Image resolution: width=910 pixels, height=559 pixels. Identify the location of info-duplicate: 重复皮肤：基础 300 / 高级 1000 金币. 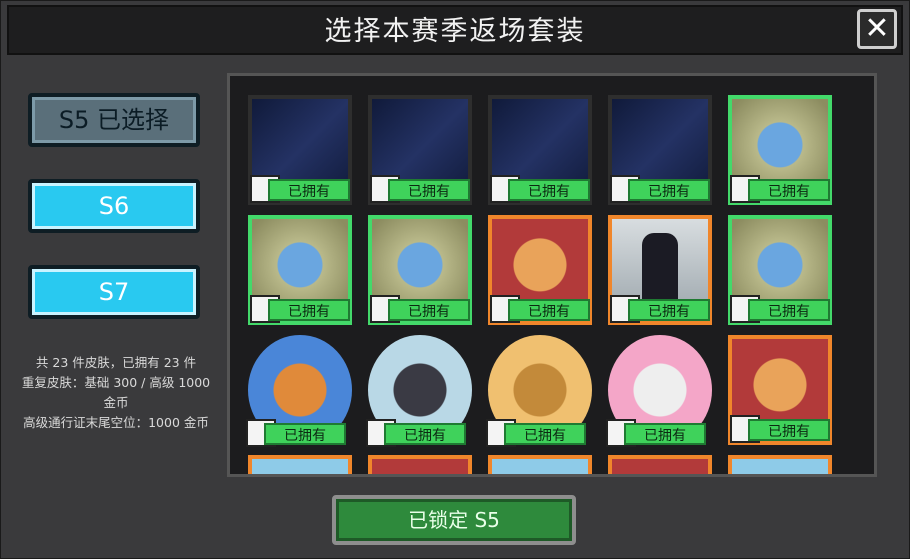
(116, 392).